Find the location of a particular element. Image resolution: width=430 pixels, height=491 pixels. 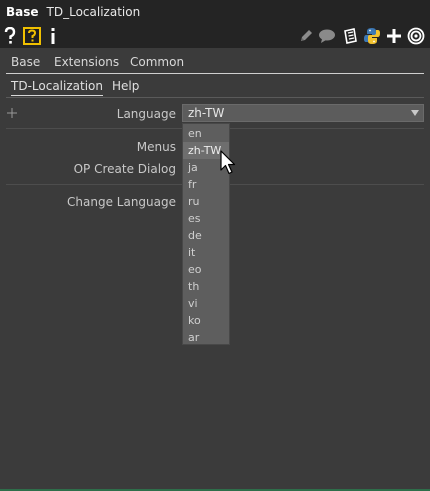

dropdown-option-ko: ko is located at coordinates (206, 320).